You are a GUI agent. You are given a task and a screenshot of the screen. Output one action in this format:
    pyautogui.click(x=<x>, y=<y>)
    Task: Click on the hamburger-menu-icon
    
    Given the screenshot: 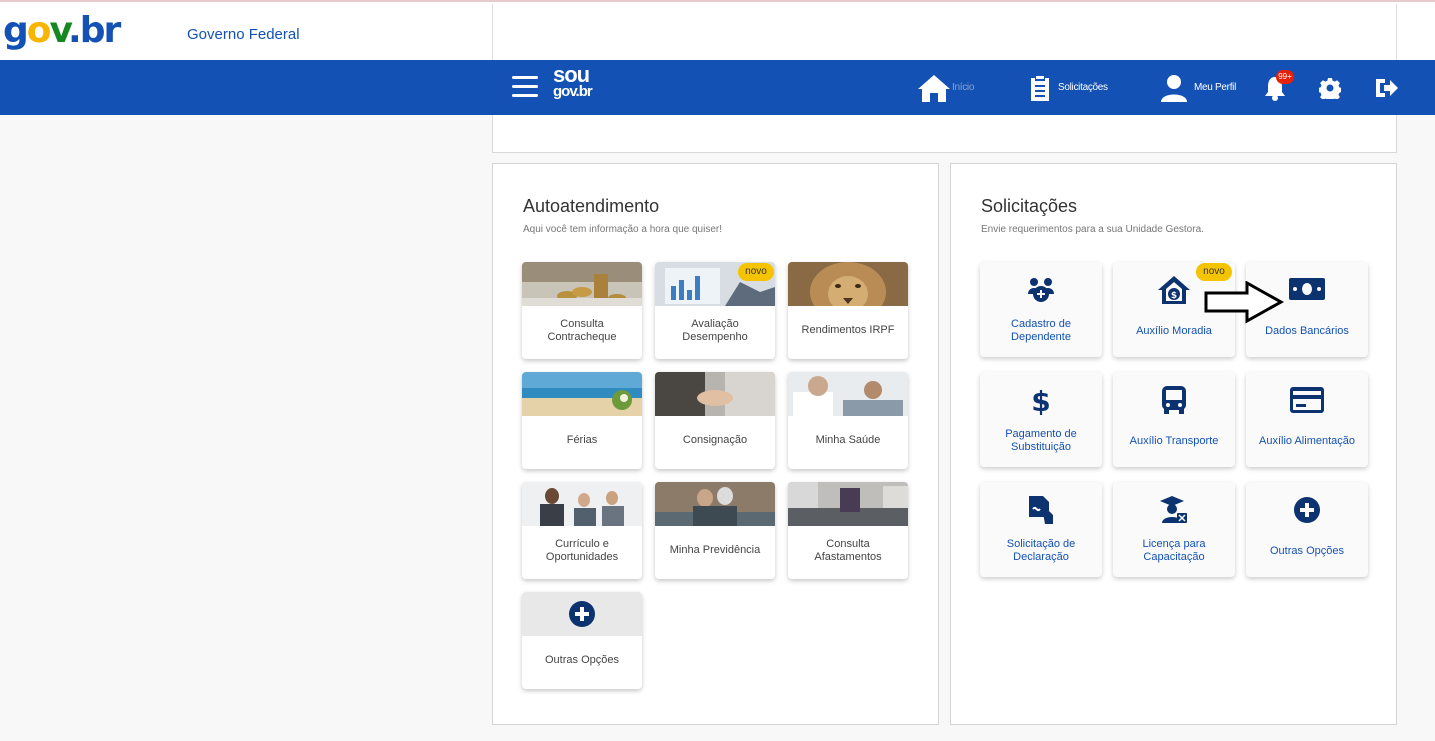 What is the action you would take?
    pyautogui.click(x=525, y=87)
    